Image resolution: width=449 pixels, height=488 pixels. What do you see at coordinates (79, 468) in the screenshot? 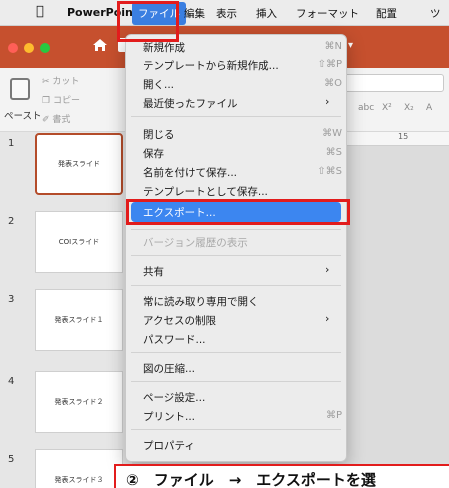
I see `slide-thumbnail: 発表スライド３` at bounding box center [79, 468].